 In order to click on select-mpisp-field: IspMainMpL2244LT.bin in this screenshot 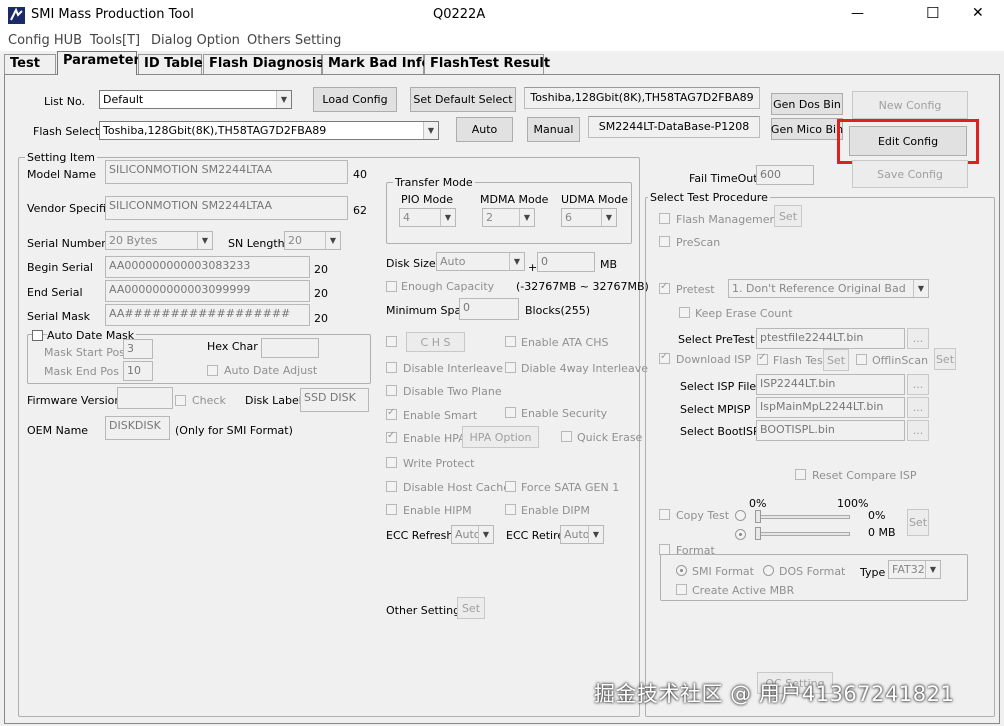, I will do `click(830, 407)`.